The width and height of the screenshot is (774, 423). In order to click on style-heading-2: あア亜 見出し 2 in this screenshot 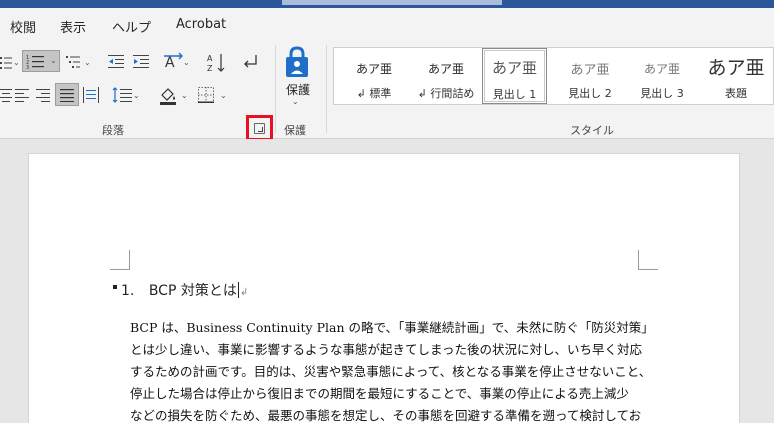, I will do `click(590, 76)`.